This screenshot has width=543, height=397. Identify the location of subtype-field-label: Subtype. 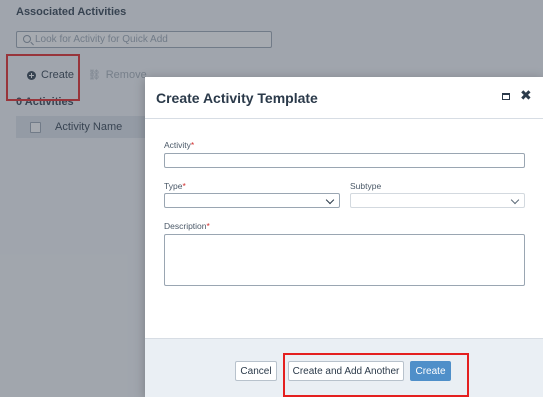
(366, 186).